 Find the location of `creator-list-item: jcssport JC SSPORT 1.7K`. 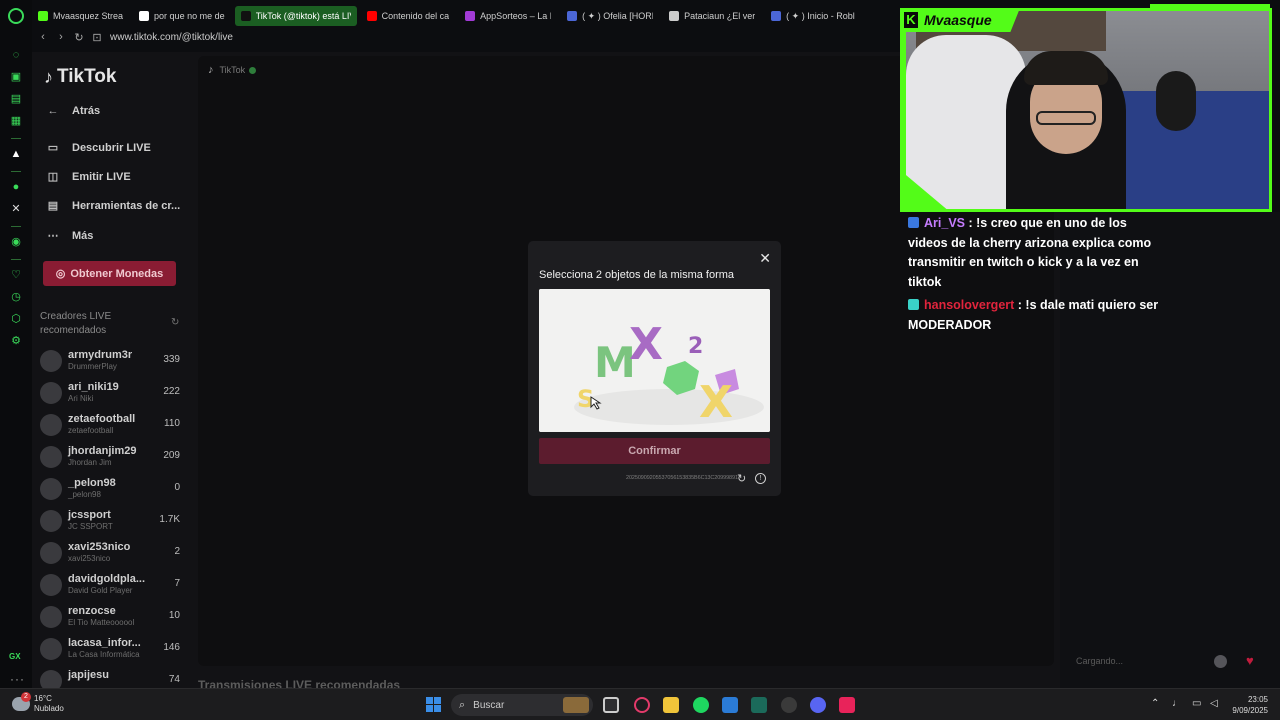

creator-list-item: jcssport JC SSPORT 1.7K is located at coordinates (111, 522).